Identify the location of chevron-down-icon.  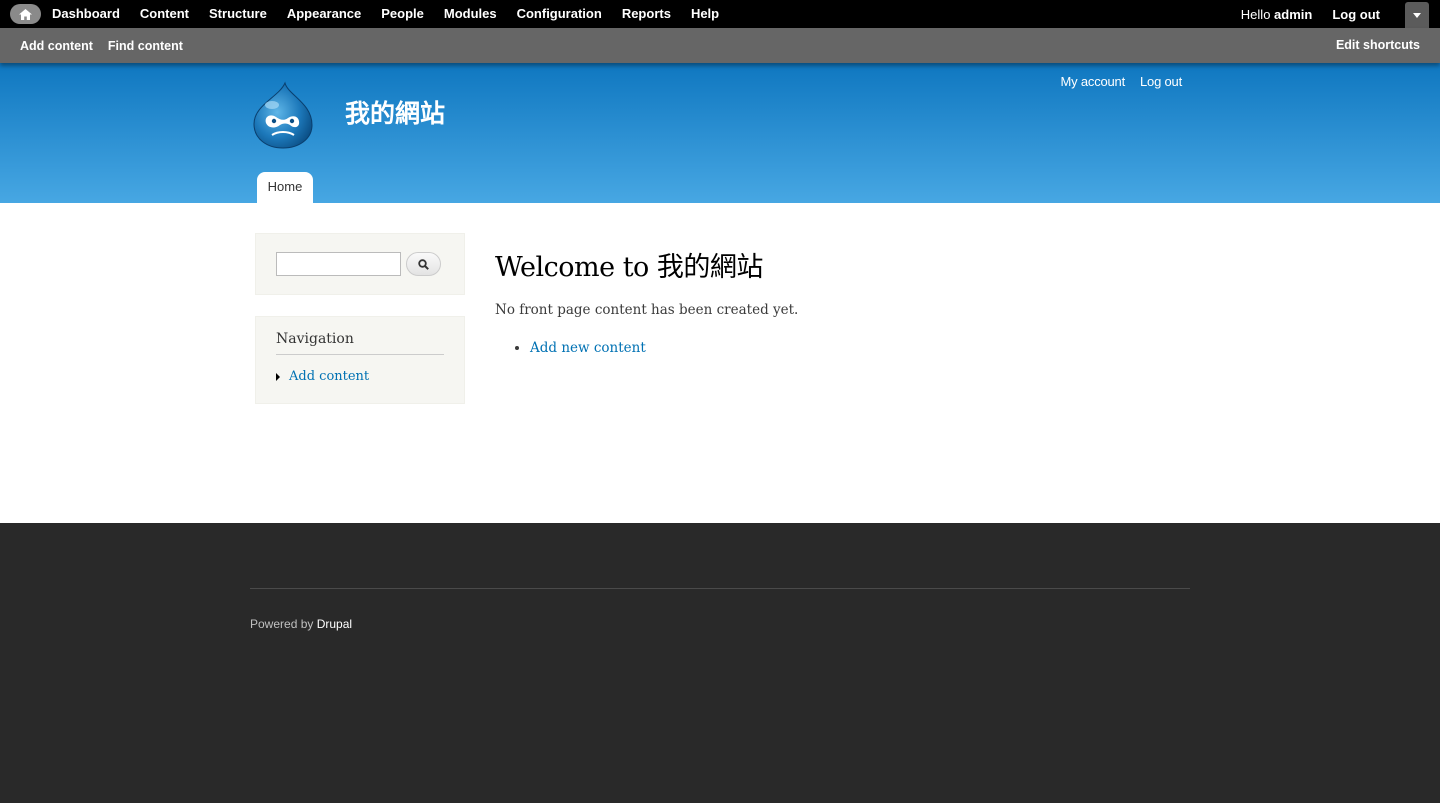
(1417, 15).